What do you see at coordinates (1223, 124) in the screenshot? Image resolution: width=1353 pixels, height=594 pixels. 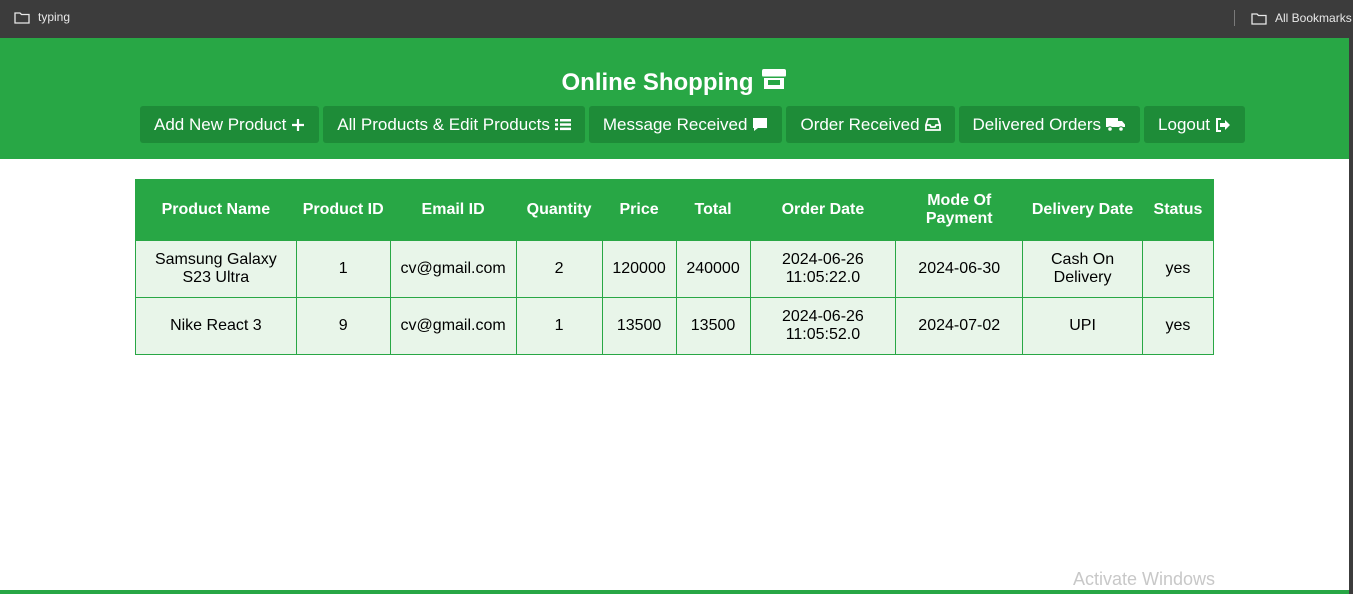 I see `sign-out-icon` at bounding box center [1223, 124].